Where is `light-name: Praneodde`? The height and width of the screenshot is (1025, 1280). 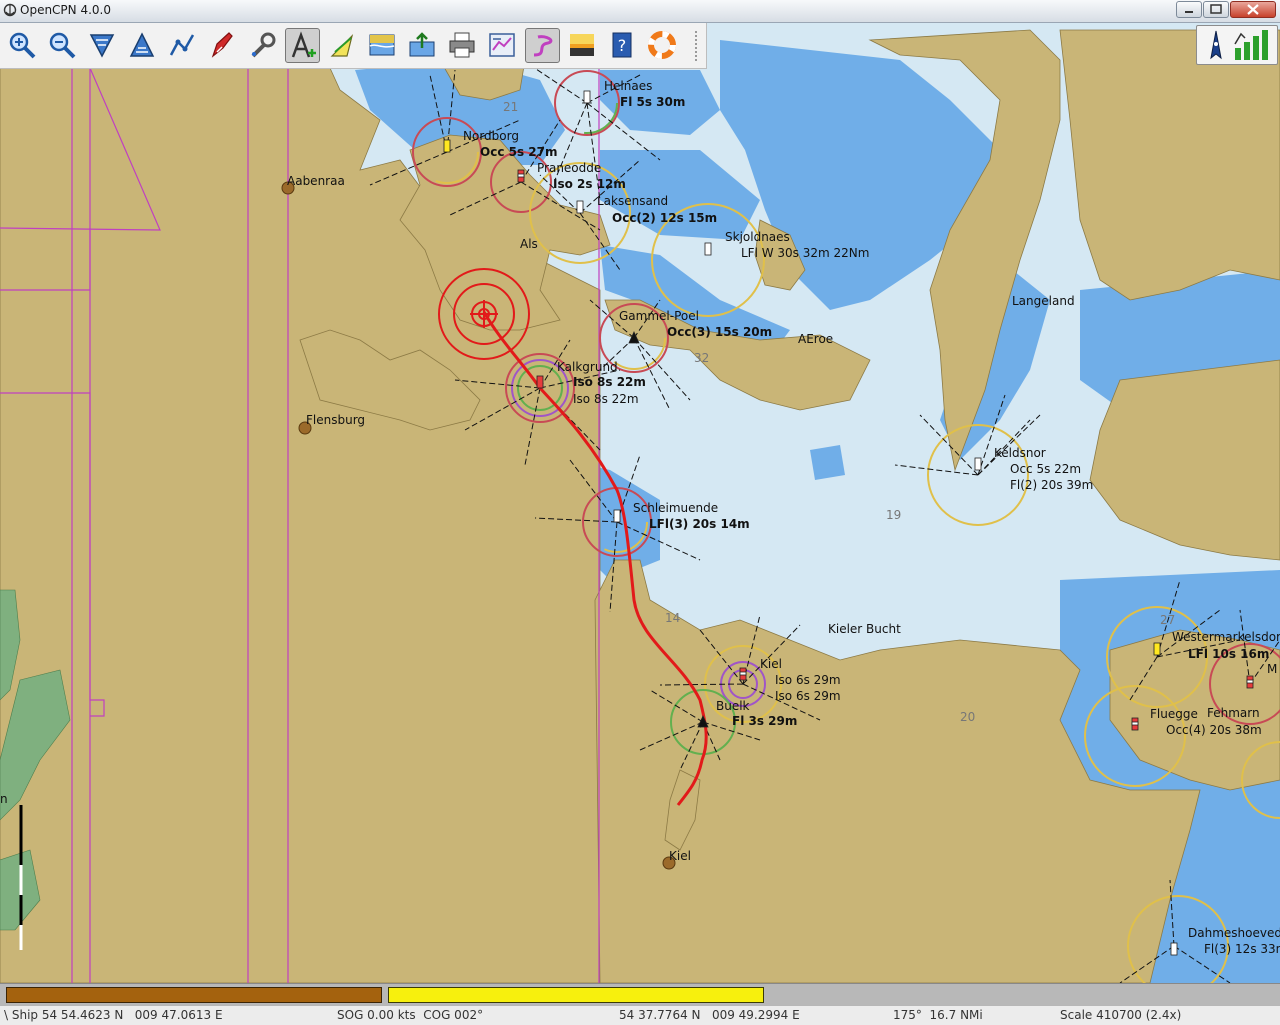 light-name: Praneodde is located at coordinates (569, 168).